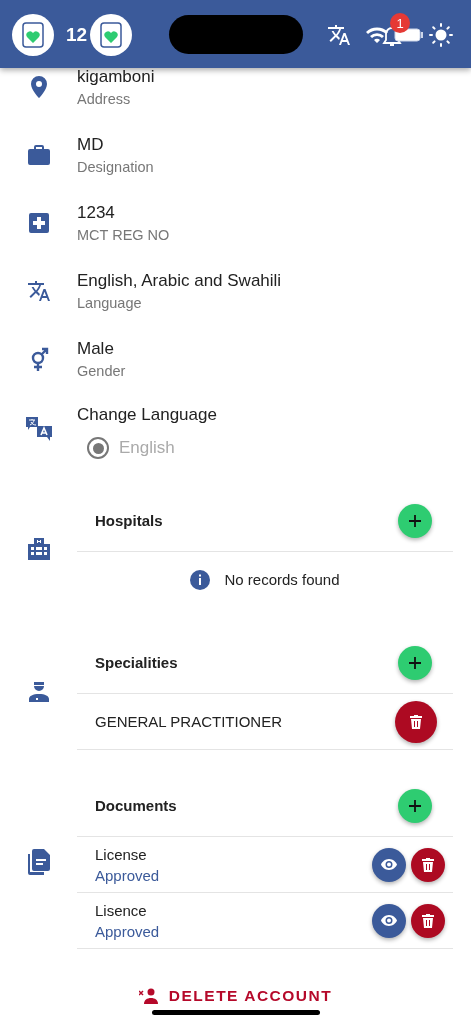 This screenshot has height=1024, width=471. I want to click on delete-account-button: DELETE ACCOUNT, so click(235, 996).